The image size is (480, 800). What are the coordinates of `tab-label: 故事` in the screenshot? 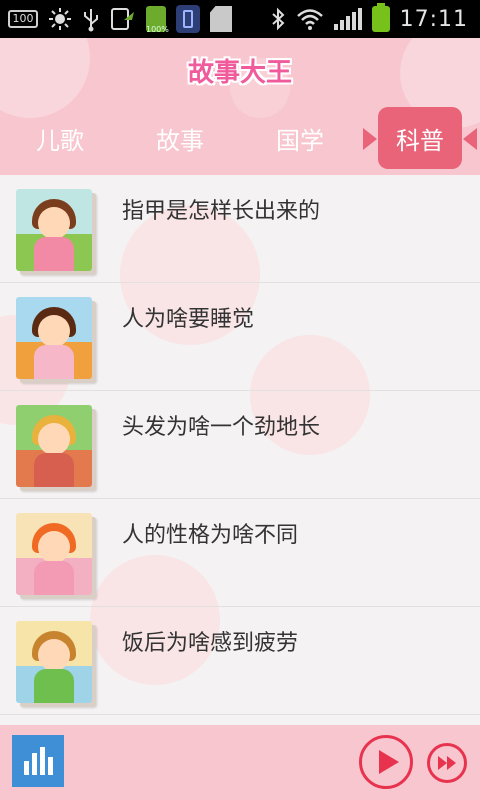 It's located at (180, 140).